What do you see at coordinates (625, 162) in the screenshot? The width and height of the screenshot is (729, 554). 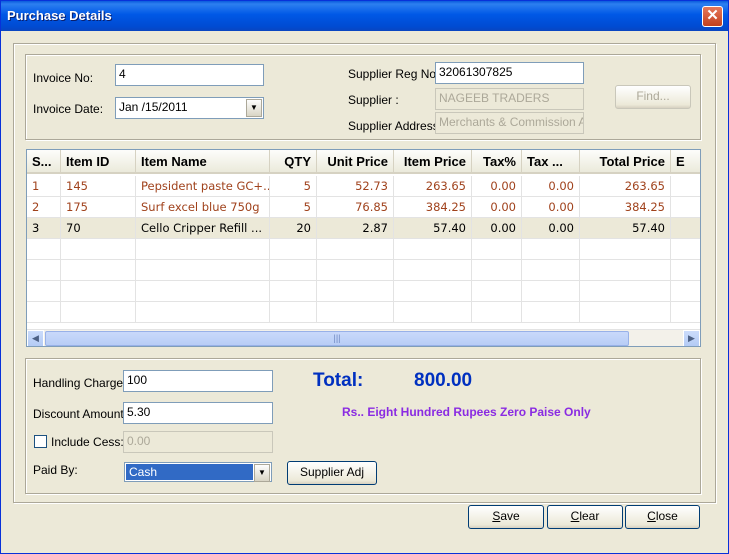 I see `col-total-price: Total Price` at bounding box center [625, 162].